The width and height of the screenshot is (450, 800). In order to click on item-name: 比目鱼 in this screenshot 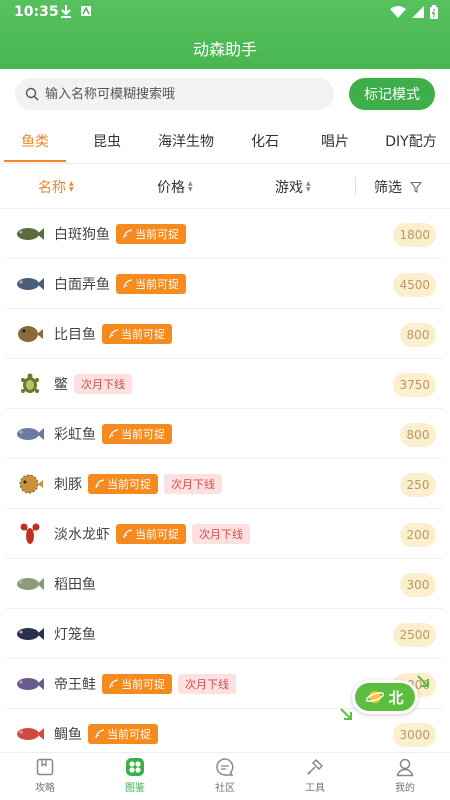, I will do `click(75, 335)`.